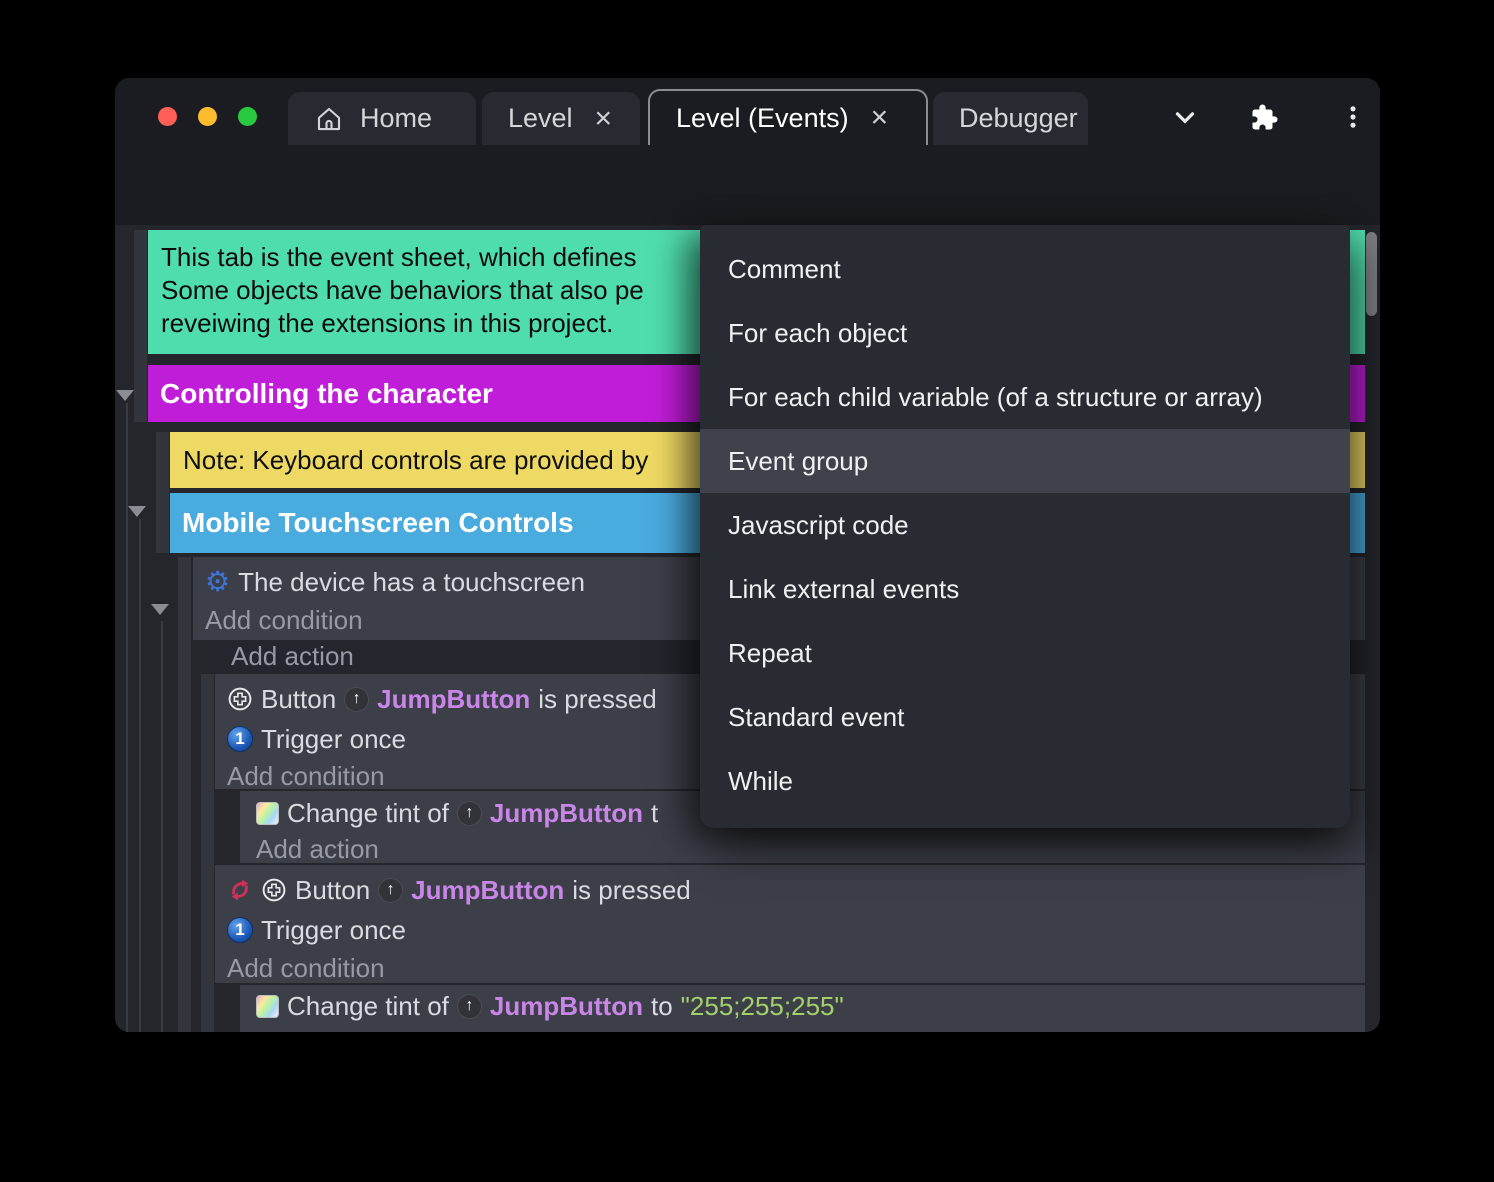 This screenshot has width=1494, height=1182. I want to click on tab-debugger-label: Debugger, so click(1018, 118).